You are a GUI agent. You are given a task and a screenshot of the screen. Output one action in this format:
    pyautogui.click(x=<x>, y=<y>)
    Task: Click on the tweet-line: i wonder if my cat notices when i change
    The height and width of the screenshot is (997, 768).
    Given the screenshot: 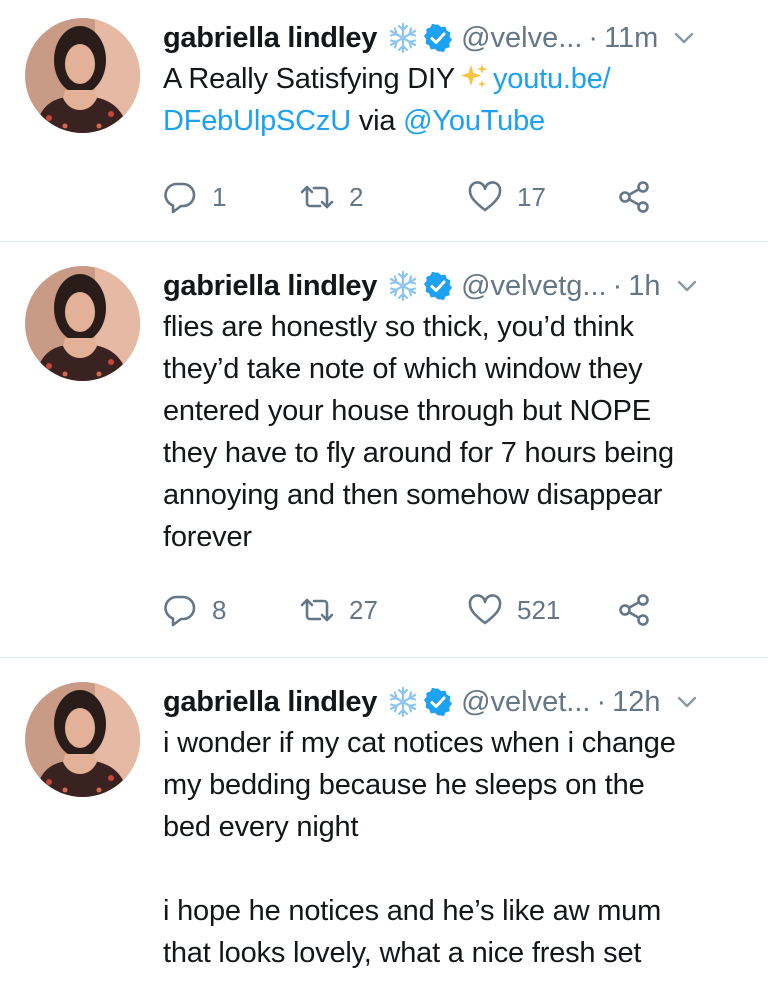 What is the action you would take?
    pyautogui.click(x=419, y=743)
    